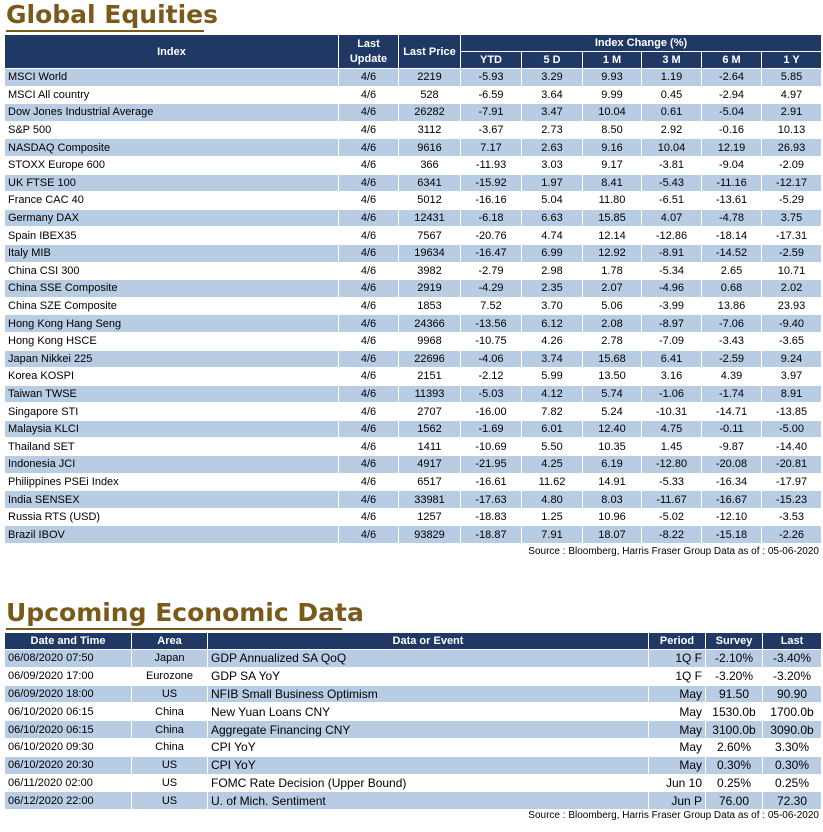 This screenshot has height=832, width=823. I want to click on change-cell: 4.39, so click(731, 376).